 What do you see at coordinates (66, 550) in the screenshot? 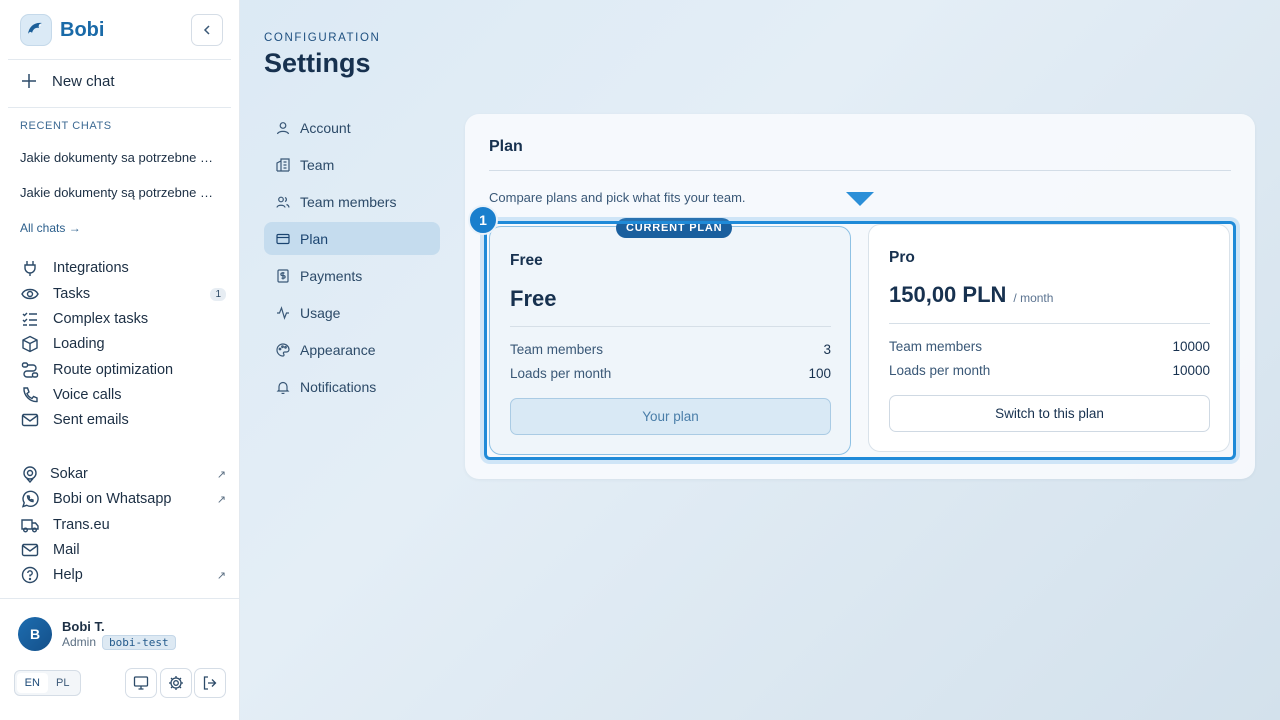
I see `sidebar-item-label: Mail` at bounding box center [66, 550].